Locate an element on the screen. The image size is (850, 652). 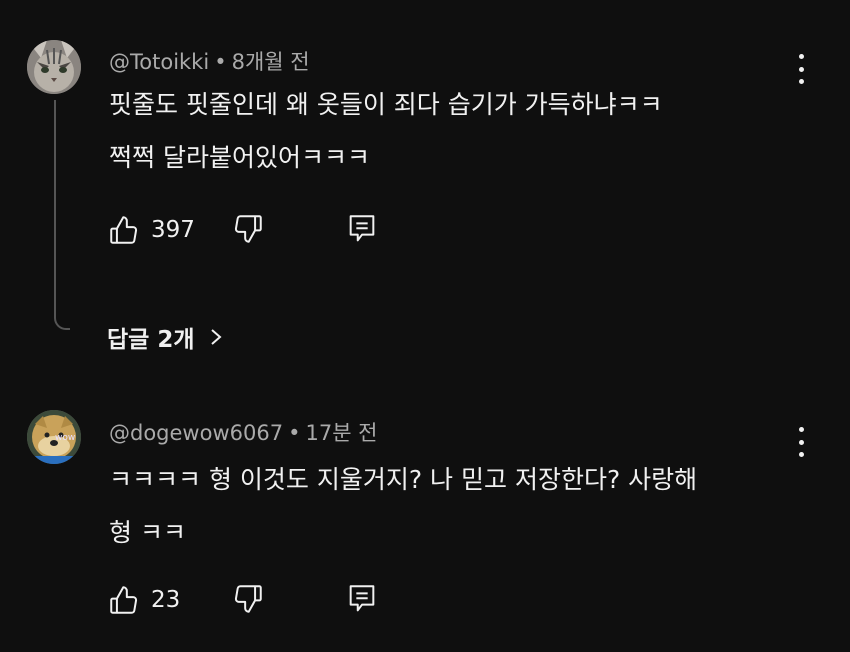
author-name: @dogewow6067 is located at coordinates (196, 433).